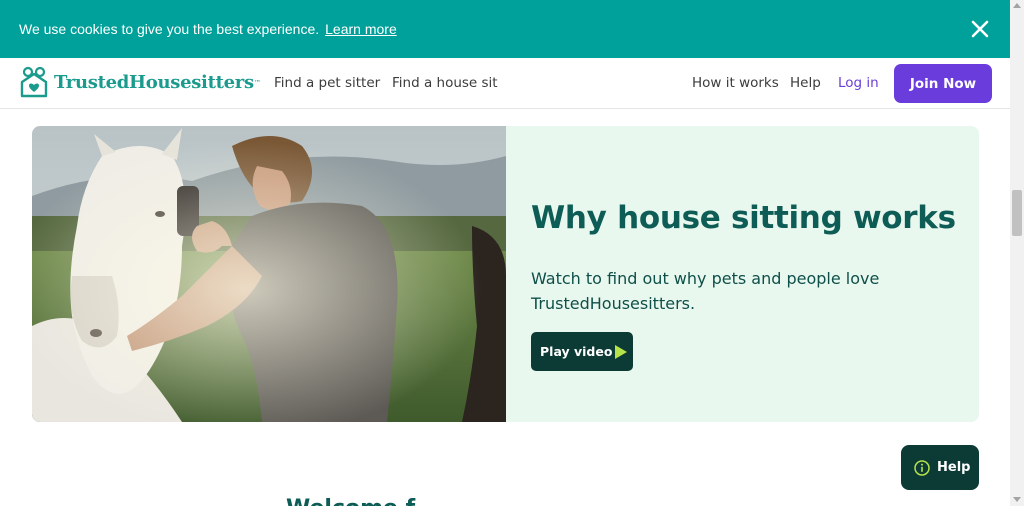  I want to click on logo: TrustedHousesitters ™, so click(140, 82).